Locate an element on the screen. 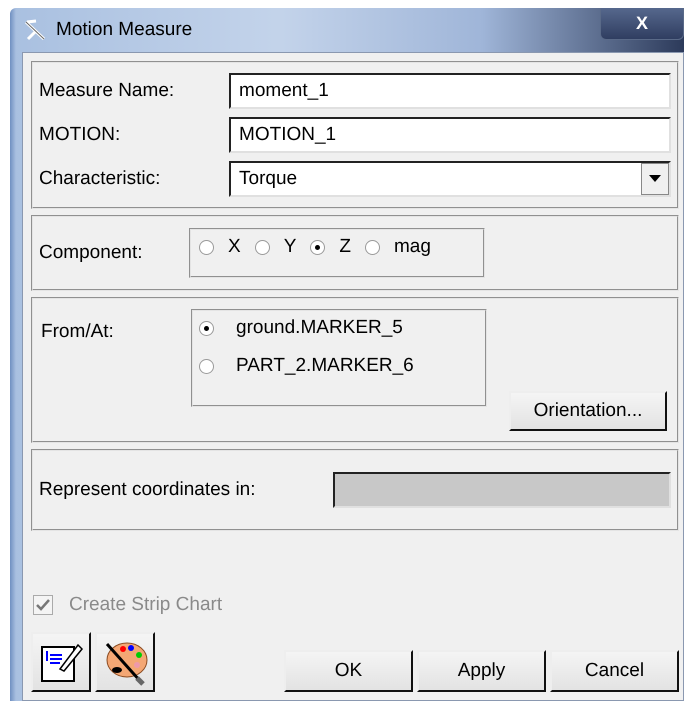 The width and height of the screenshot is (684, 701). text-field: MOTION_1 is located at coordinates (450, 135).